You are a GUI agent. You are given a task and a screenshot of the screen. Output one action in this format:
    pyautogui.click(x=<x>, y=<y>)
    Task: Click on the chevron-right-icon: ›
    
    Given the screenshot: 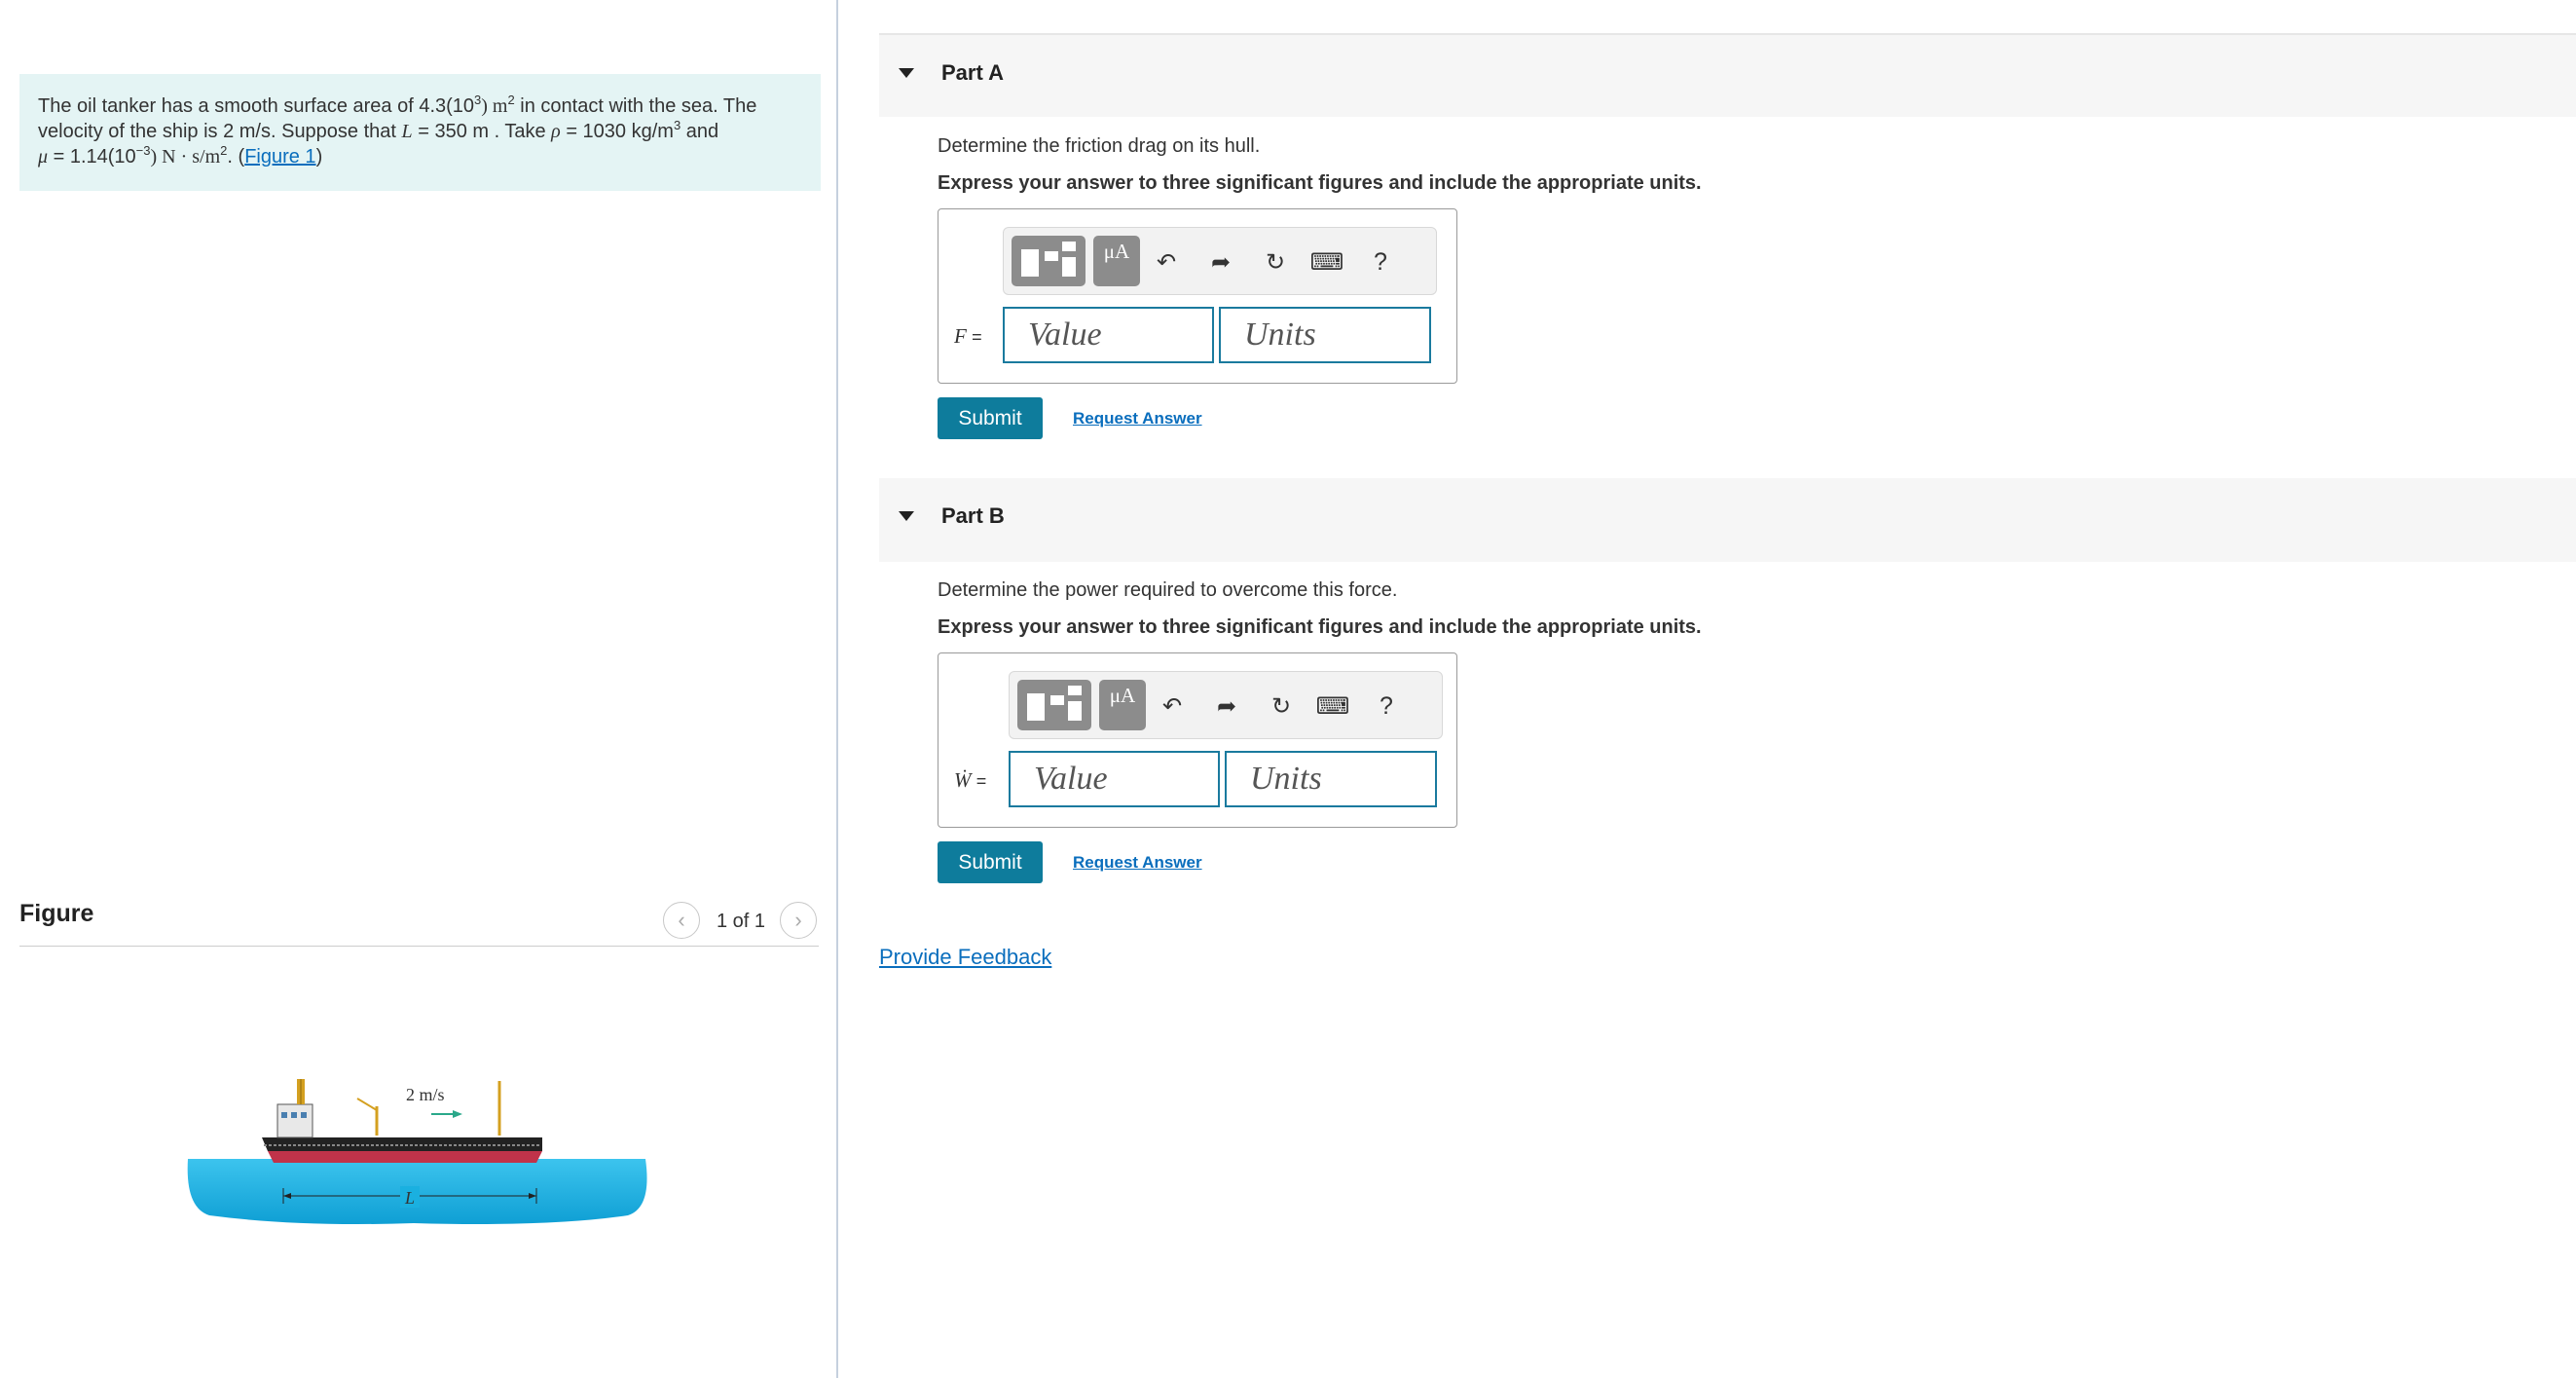 What is the action you would take?
    pyautogui.click(x=798, y=920)
    